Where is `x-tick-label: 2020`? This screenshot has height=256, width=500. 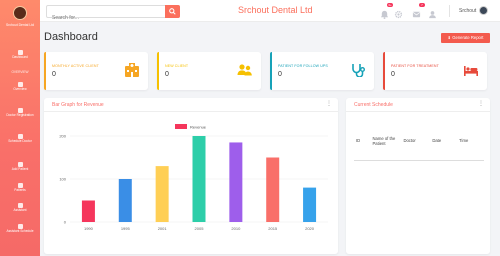 x-tick-label: 2020 is located at coordinates (310, 228).